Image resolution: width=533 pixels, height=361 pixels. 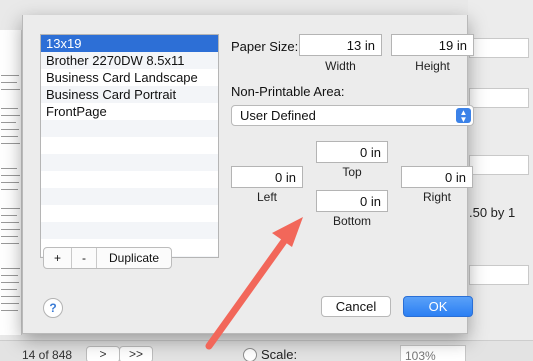 What do you see at coordinates (437, 177) in the screenshot?
I see `margin-right-field: 0 in` at bounding box center [437, 177].